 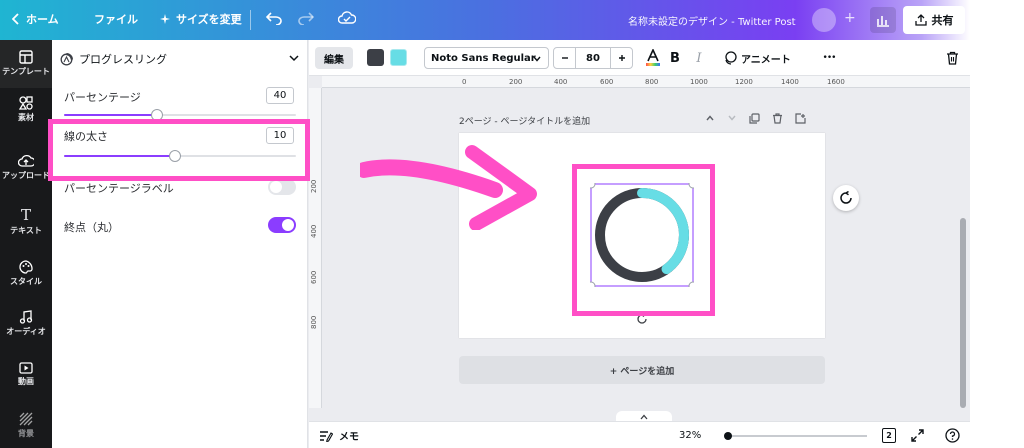 I want to click on rail-item-audio: オーディオ, so click(x=26, y=323).